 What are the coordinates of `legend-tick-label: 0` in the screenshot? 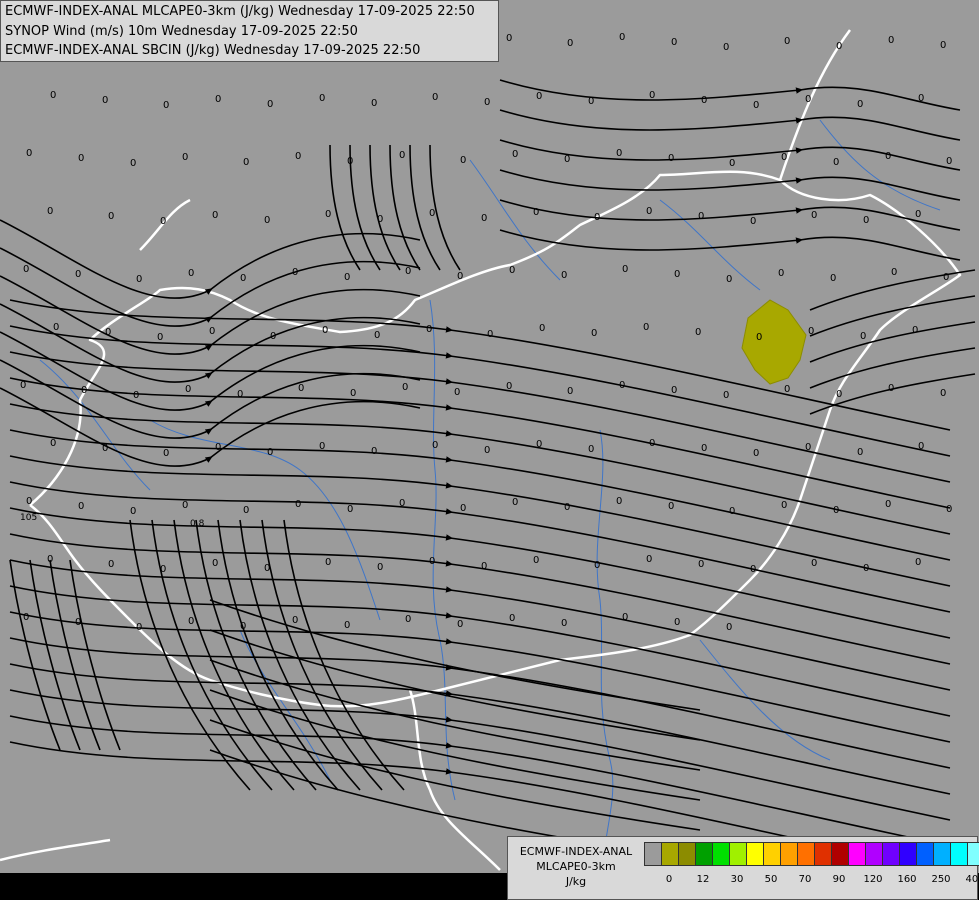 It's located at (669, 879).